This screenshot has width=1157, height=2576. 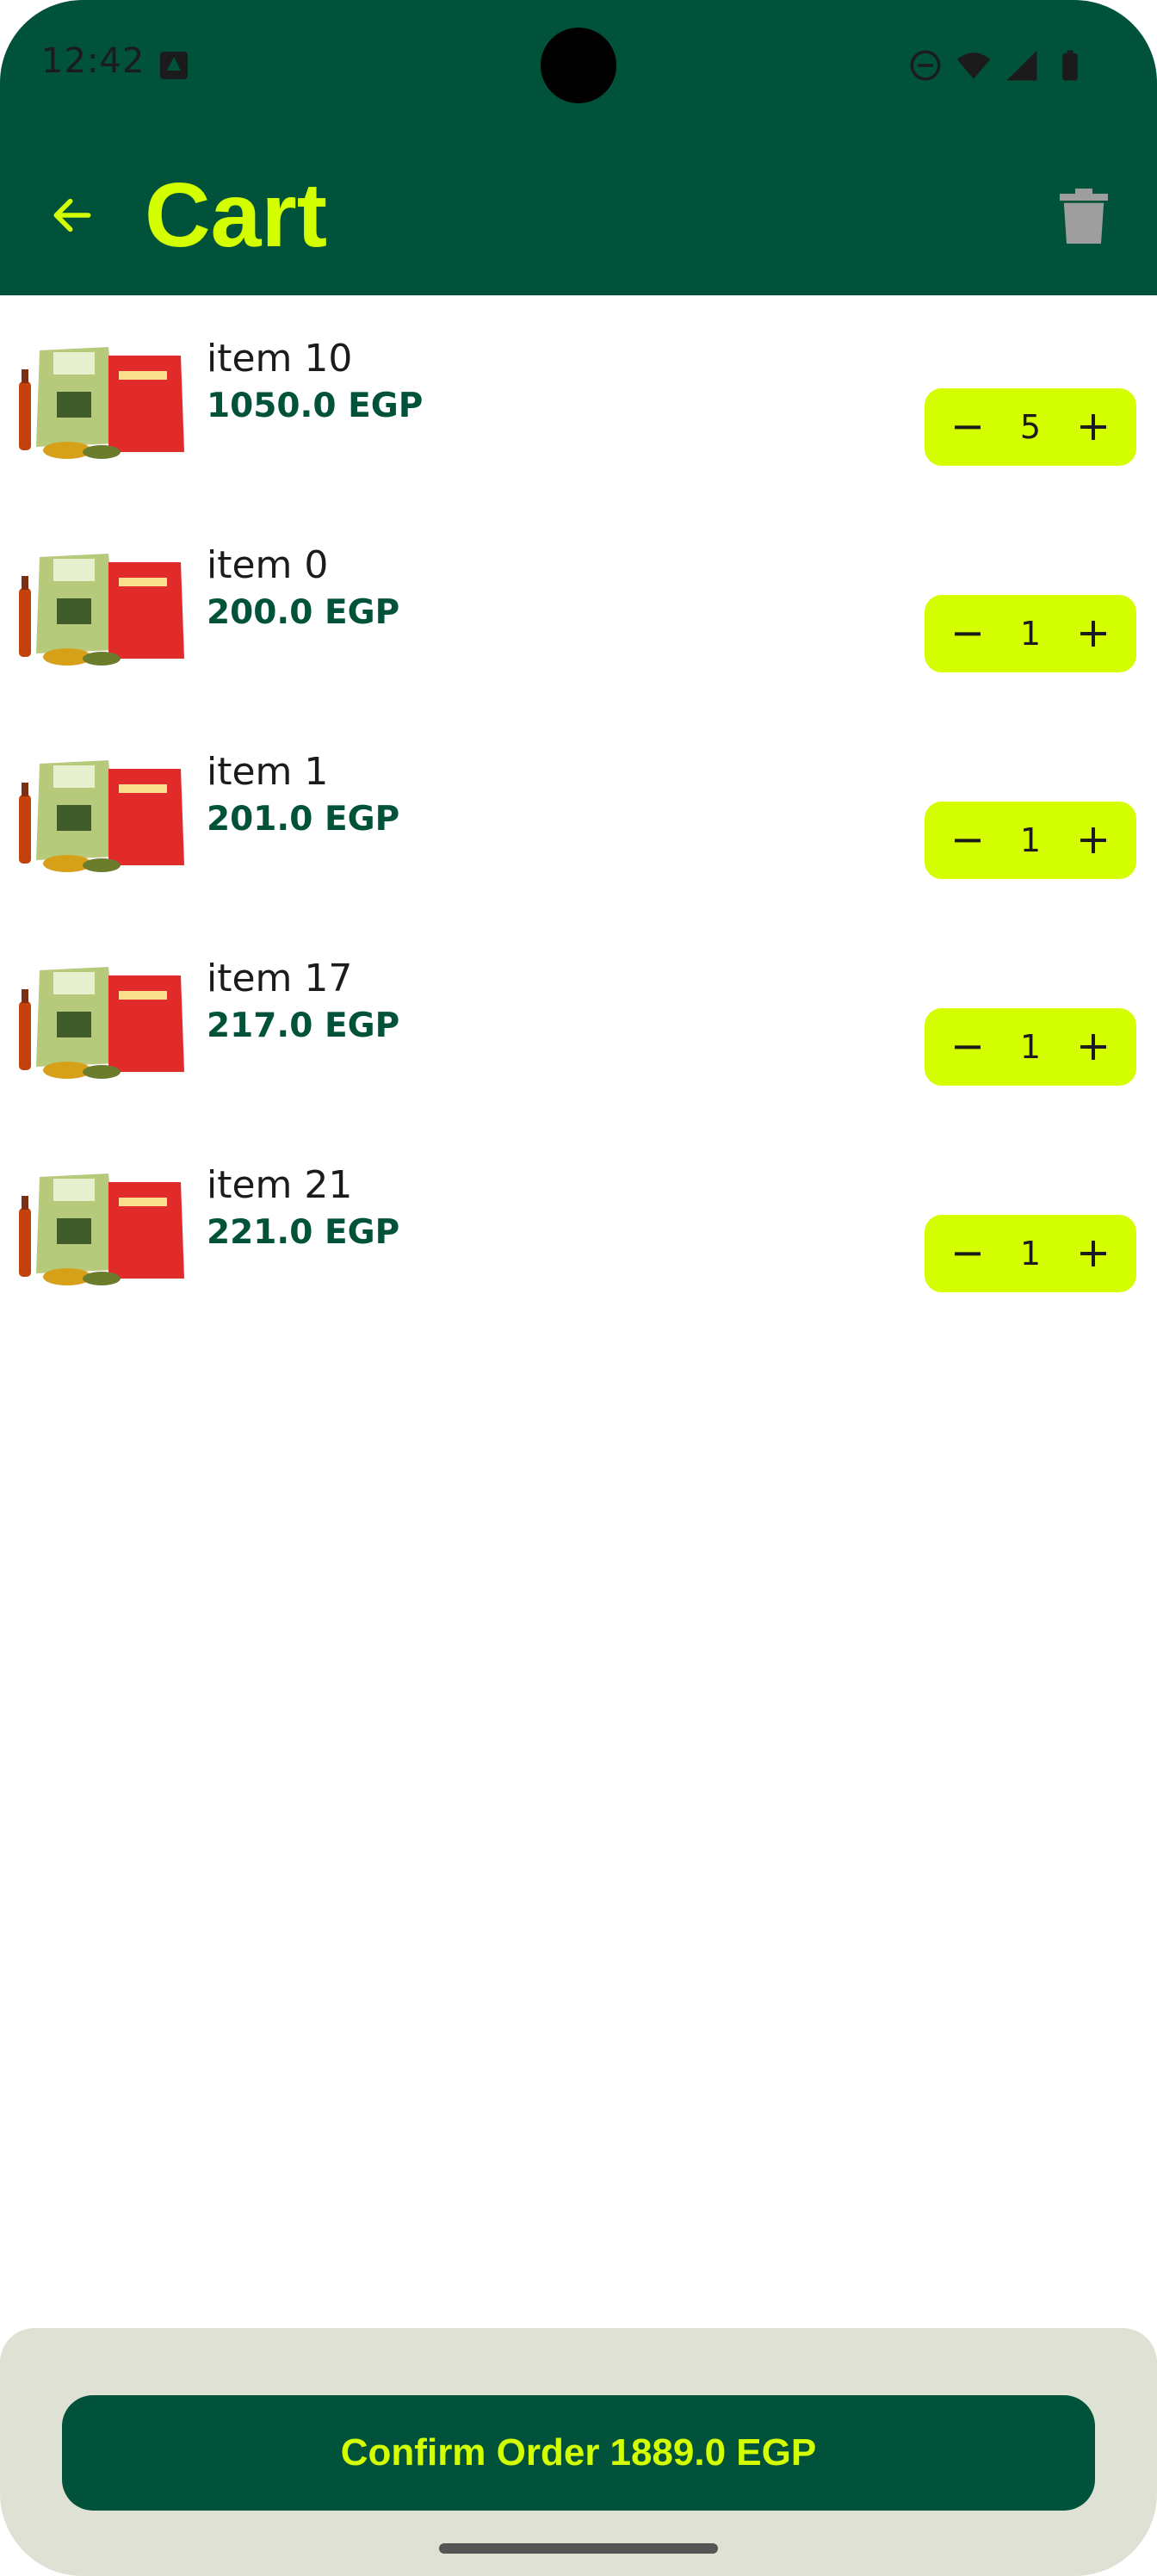 I want to click on order-total: 1889.0 EGP, so click(x=713, y=2453).